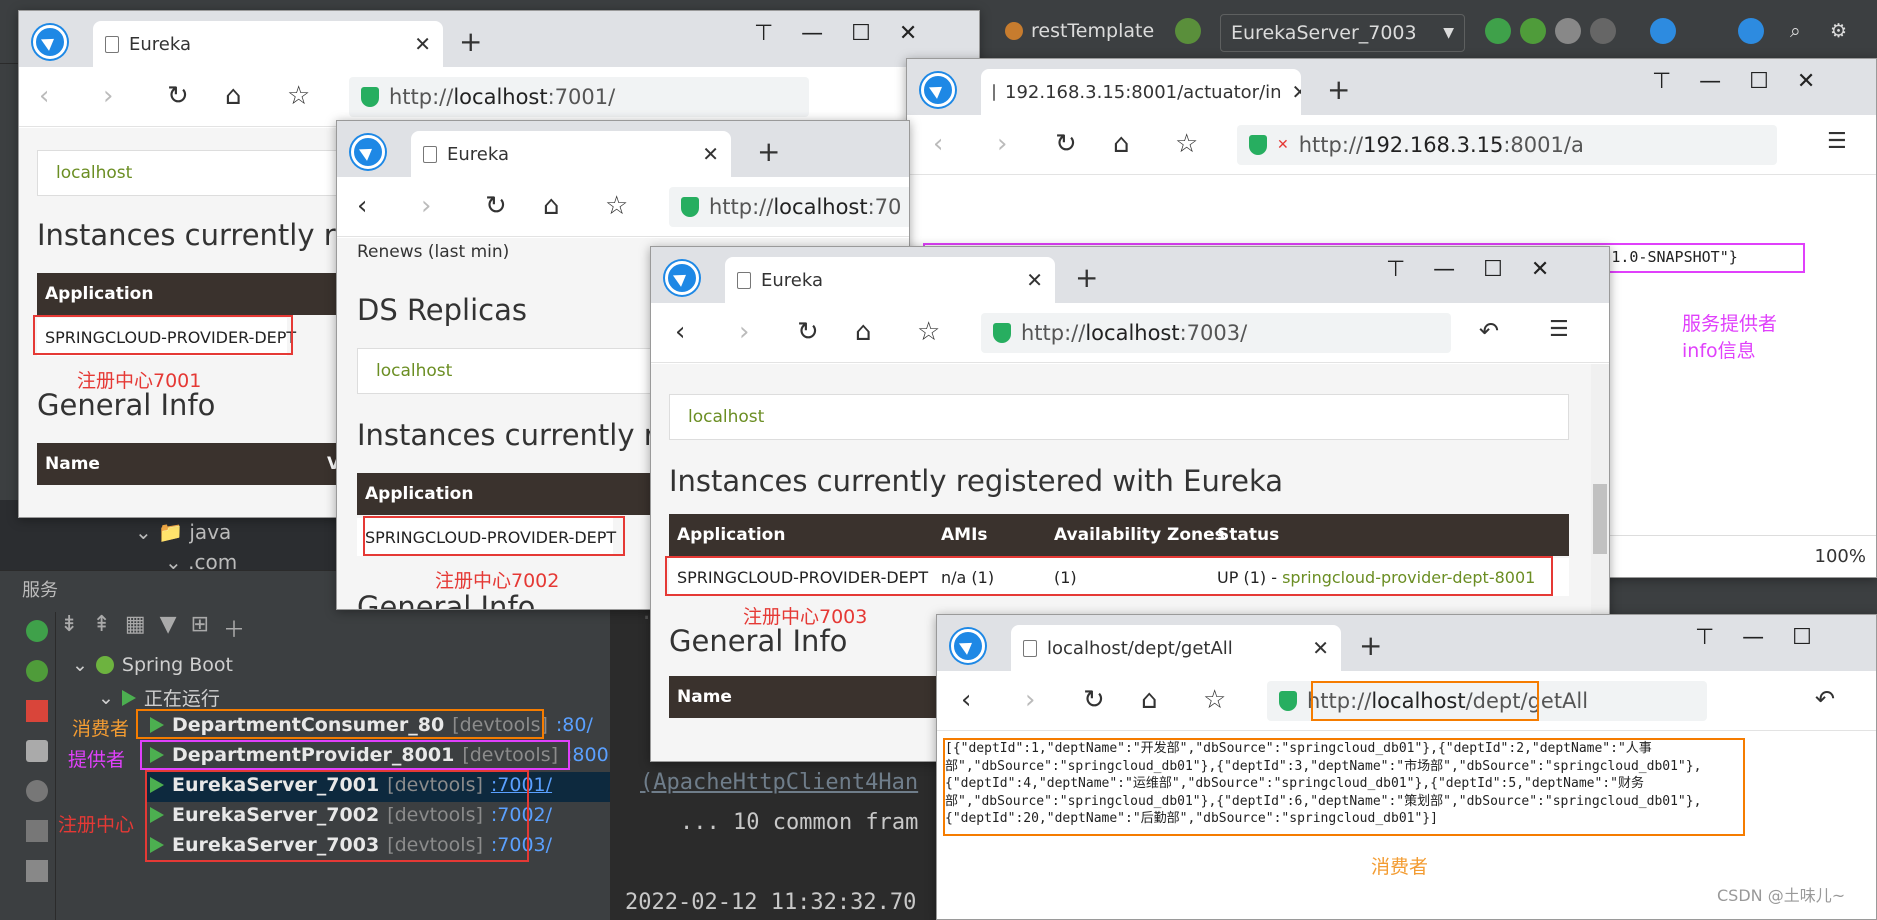  I want to click on tab-dept-getall: localhost/dept/getAll ✕, so click(1176, 648).